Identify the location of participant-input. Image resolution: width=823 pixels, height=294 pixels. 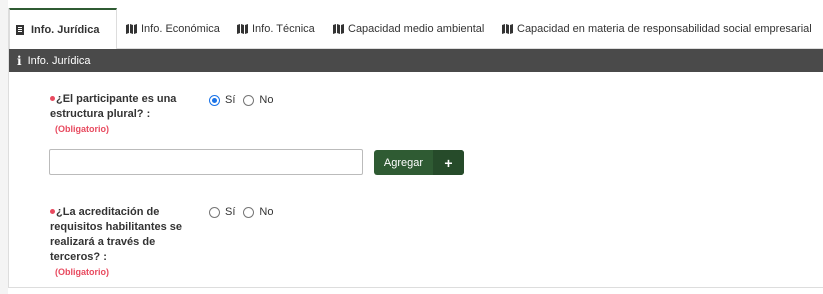
(206, 162).